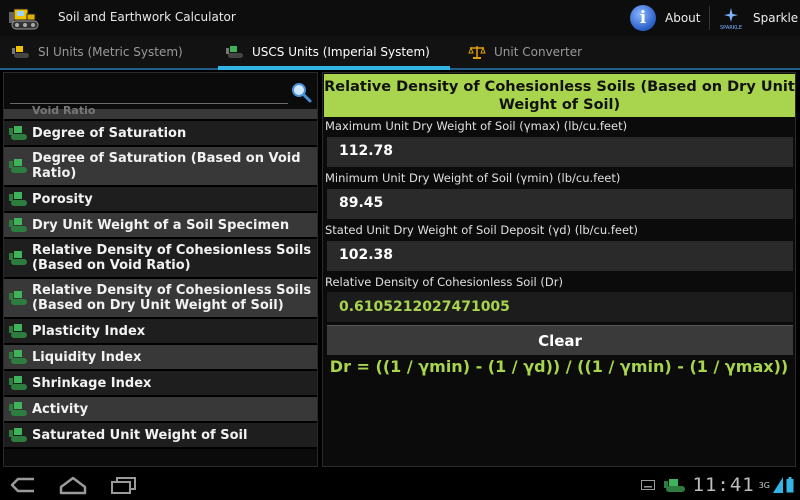 The height and width of the screenshot is (500, 800). I want to click on clock: 11:41, so click(724, 485).